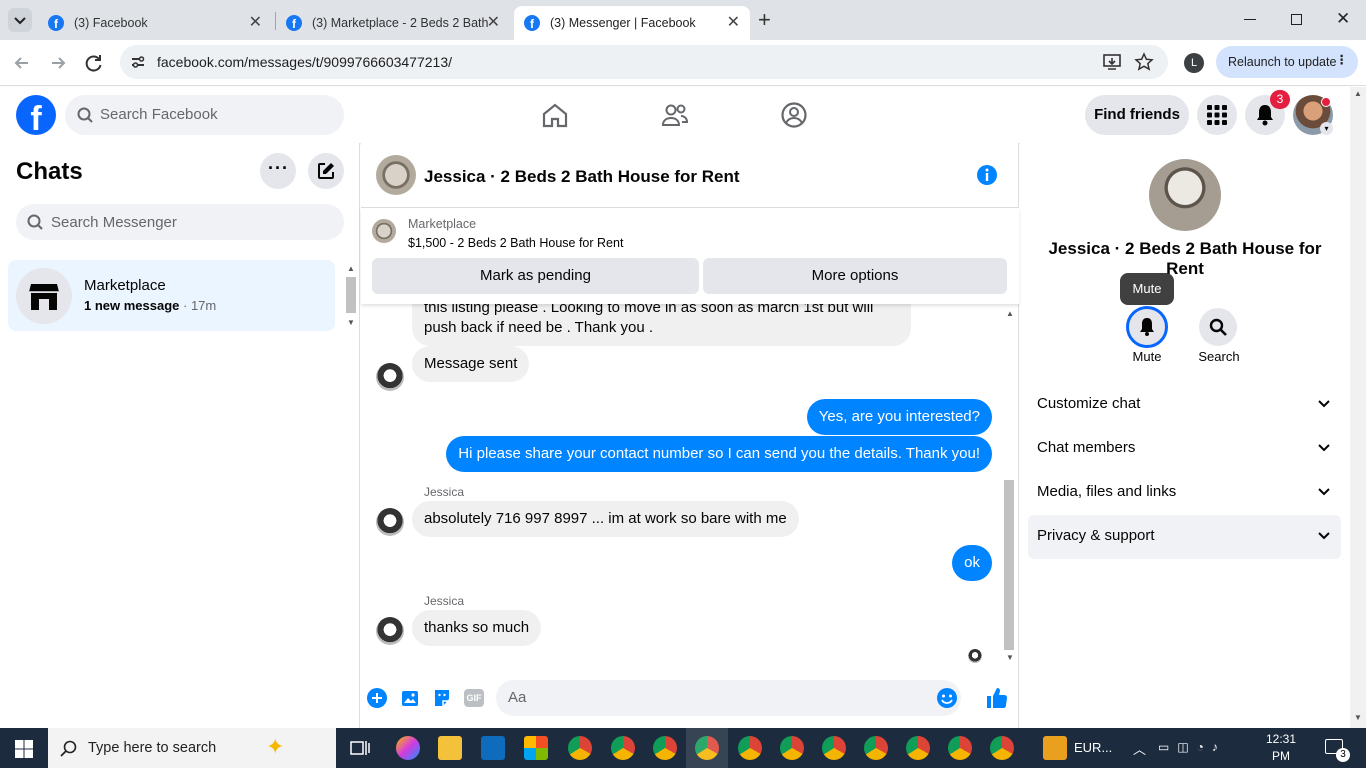 This screenshot has width=1366, height=782. What do you see at coordinates (20, 20) in the screenshot?
I see `tab-search-button` at bounding box center [20, 20].